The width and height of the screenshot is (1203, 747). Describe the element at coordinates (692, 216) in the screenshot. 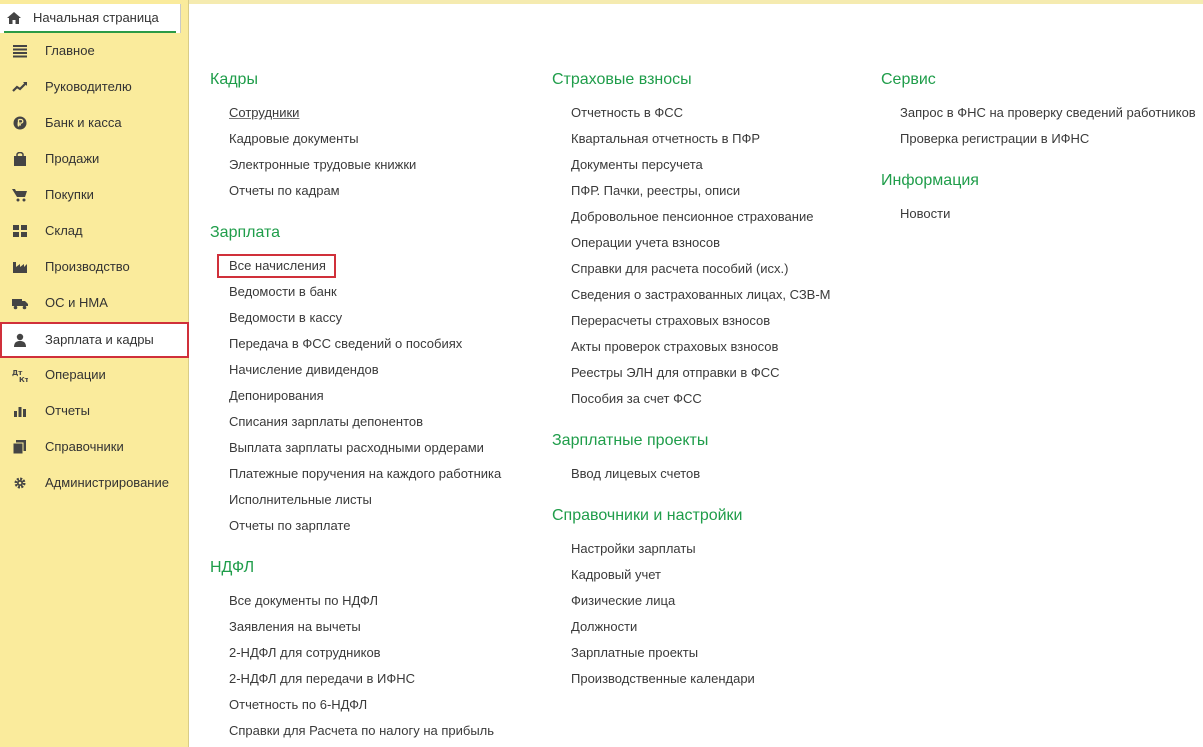

I see `link-voluntary-pension: Добровольное пенсионное страхование` at that location.